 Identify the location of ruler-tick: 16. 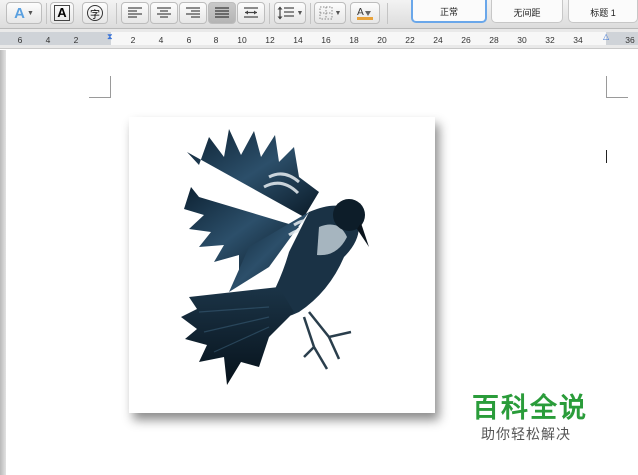
(326, 40).